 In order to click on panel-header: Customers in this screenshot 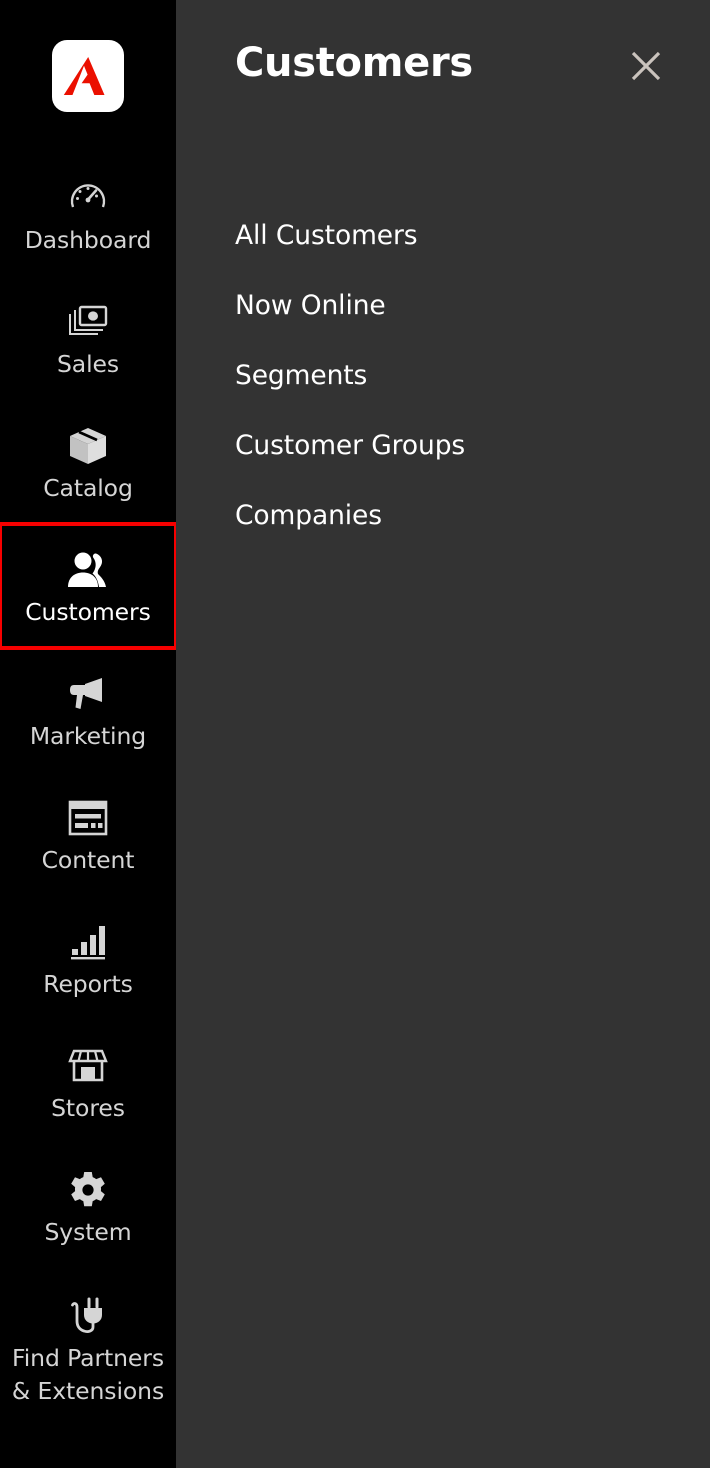, I will do `click(443, 70)`.